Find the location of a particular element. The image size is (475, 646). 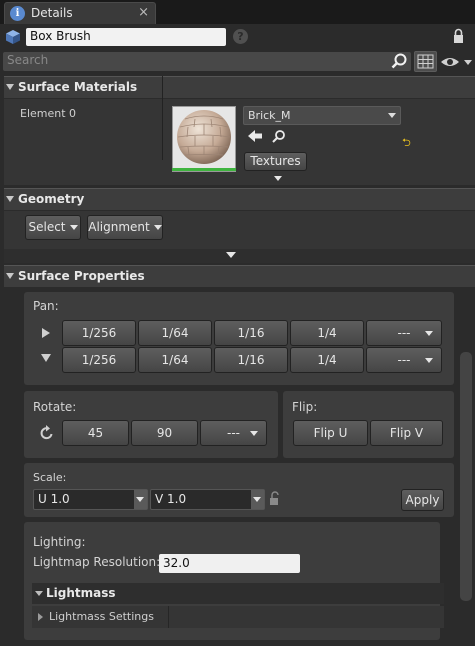

brick-sphere-image is located at coordinates (204, 137).